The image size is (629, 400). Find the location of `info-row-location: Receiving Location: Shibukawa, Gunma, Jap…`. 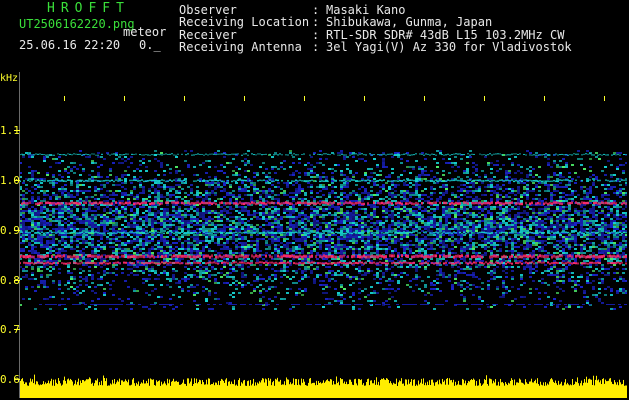

info-row-location: Receiving Location: Shibukawa, Gunma, Jap… is located at coordinates (375, 22).